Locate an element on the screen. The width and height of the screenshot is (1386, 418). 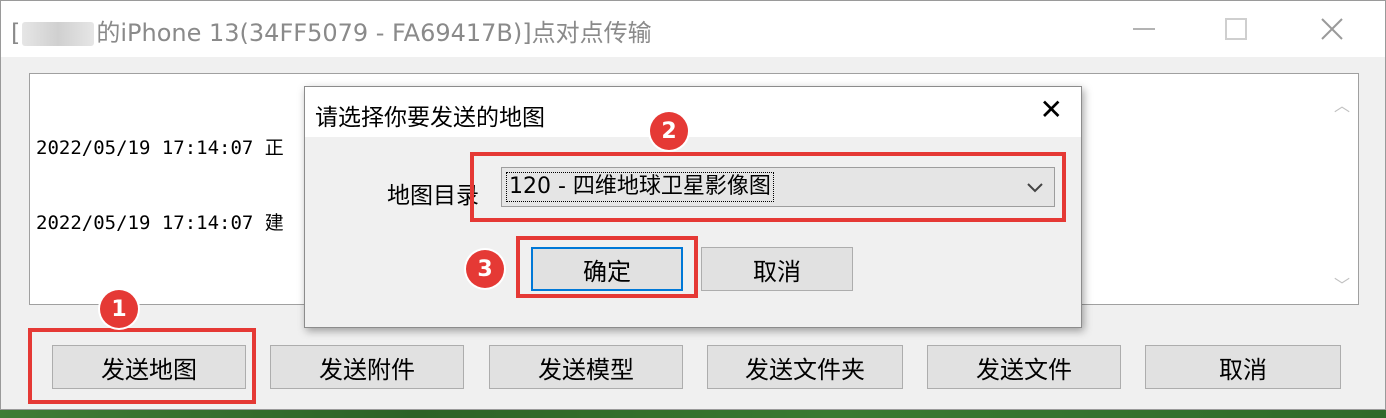
window-title: [ 的iPhone 13(34FF5079 - FA69417B)]点对点传输 is located at coordinates (331, 30).